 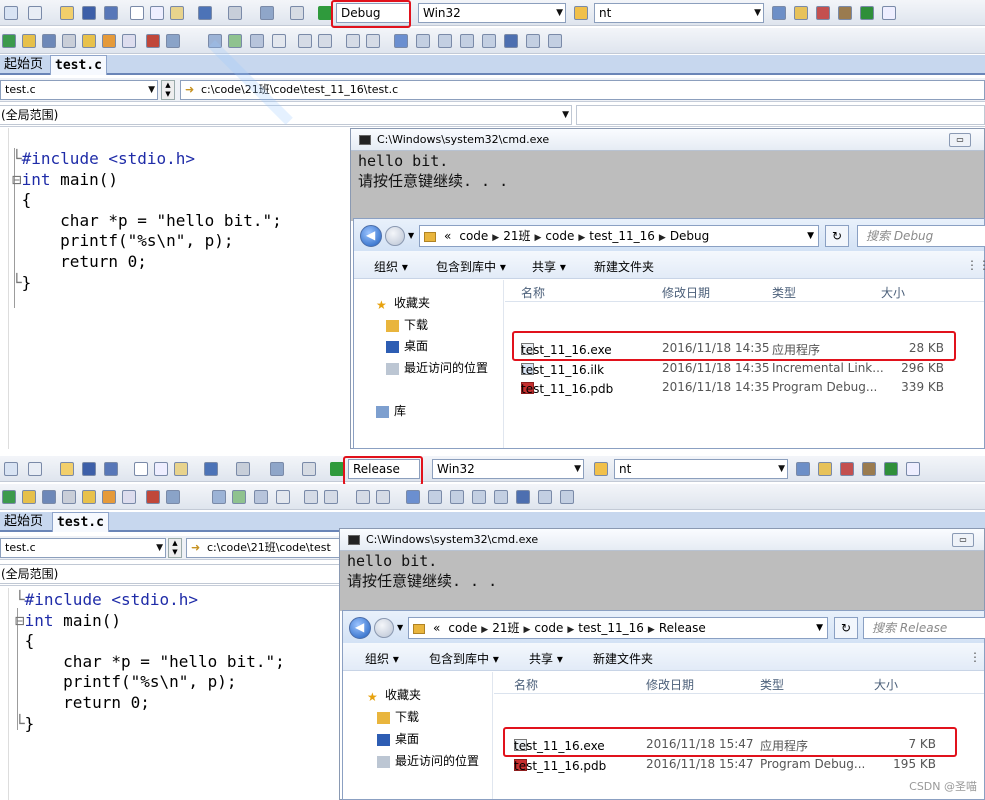 I want to click on breadcrumb-item: Debug, so click(x=689, y=236).